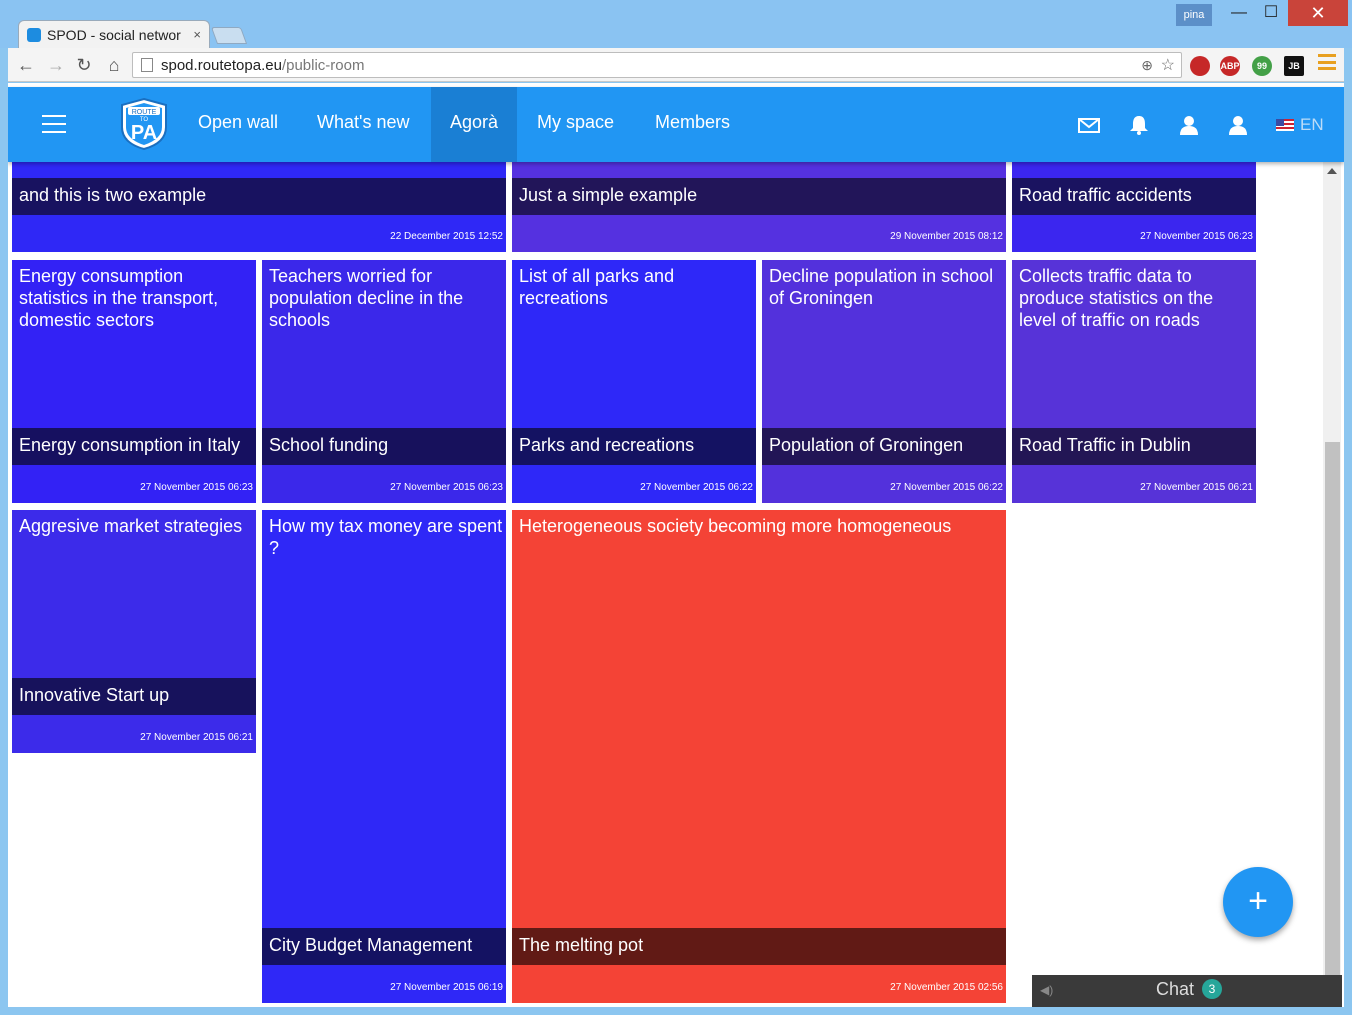 This screenshot has height=1015, width=1352. Describe the element at coordinates (597, 287) in the screenshot. I see `tile-description: List of all parks and recreations` at that location.